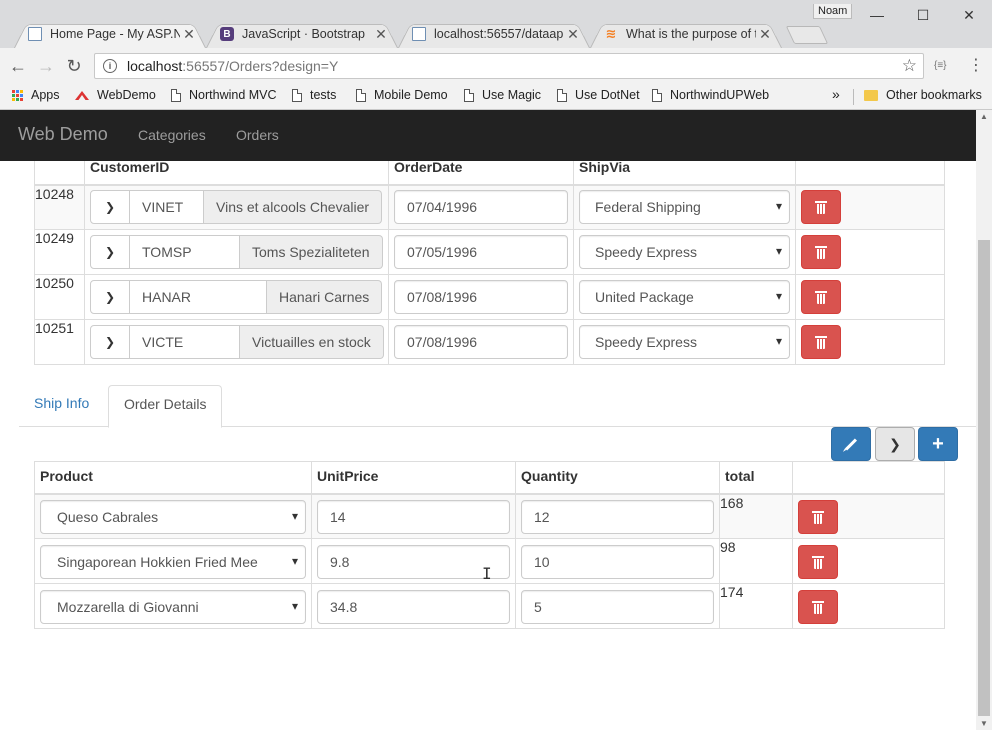  What do you see at coordinates (233, 95) in the screenshot?
I see `bookmark-label: Northwind MVC` at bounding box center [233, 95].